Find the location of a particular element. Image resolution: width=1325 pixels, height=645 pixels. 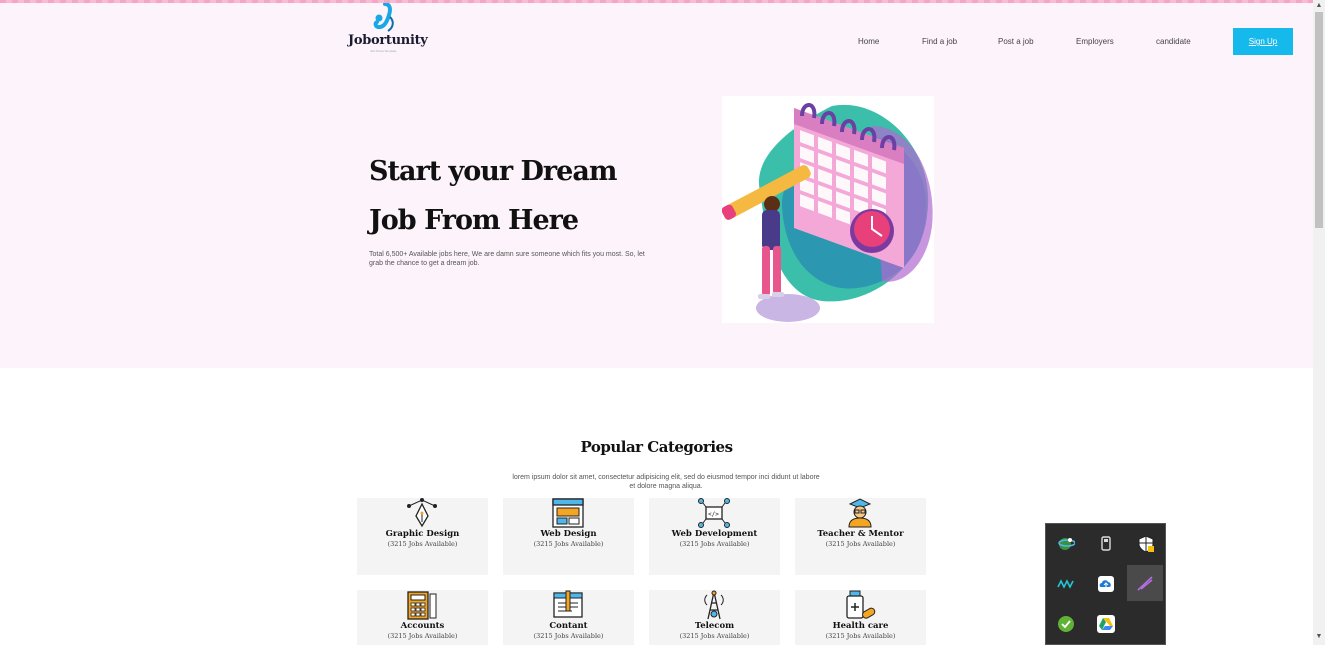

category-card-graphic-design: Graphic Design (3215 Jobs Available) is located at coordinates (422, 536).